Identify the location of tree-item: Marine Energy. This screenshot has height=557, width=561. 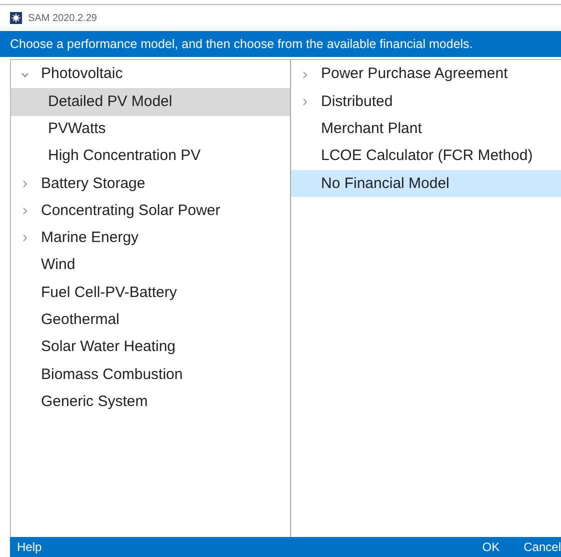
(150, 238).